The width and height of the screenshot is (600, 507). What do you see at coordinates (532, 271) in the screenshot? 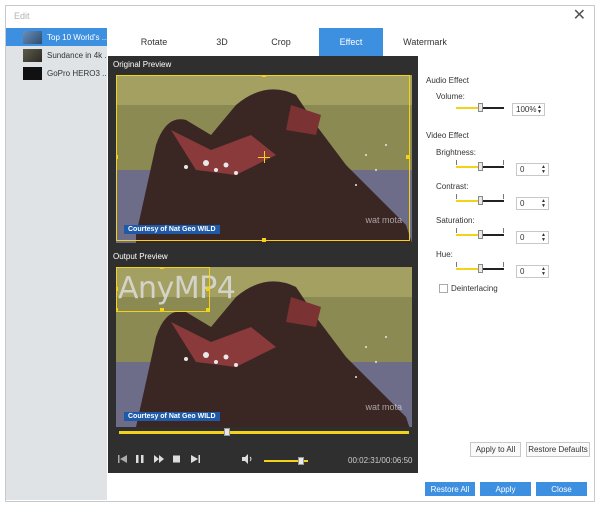
I see `hue-spinbox: 0 ▲ ▼` at bounding box center [532, 271].